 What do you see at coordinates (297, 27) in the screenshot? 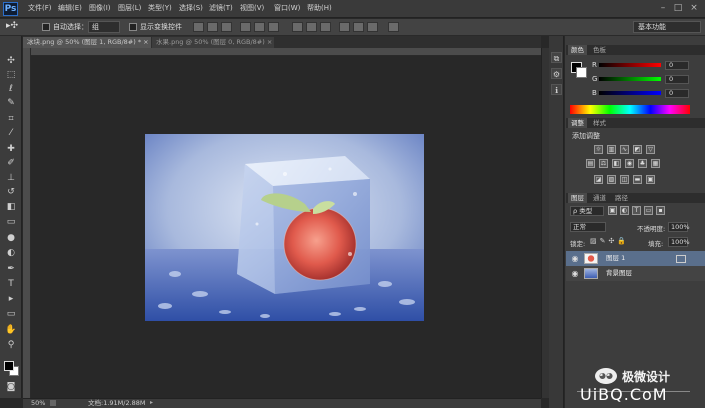
I see `distribute-top-icon` at bounding box center [297, 27].